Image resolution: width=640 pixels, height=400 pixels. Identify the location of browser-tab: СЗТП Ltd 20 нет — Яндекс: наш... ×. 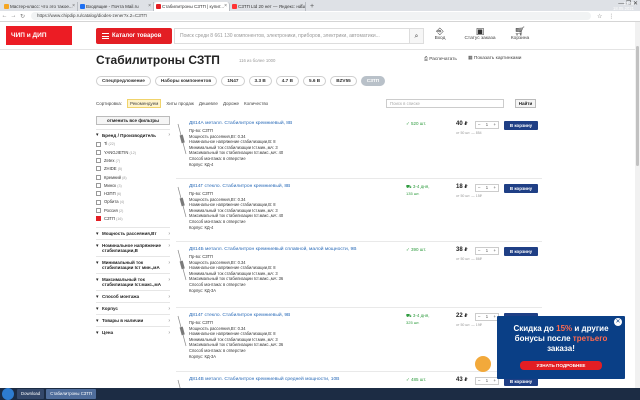
(268, 6).